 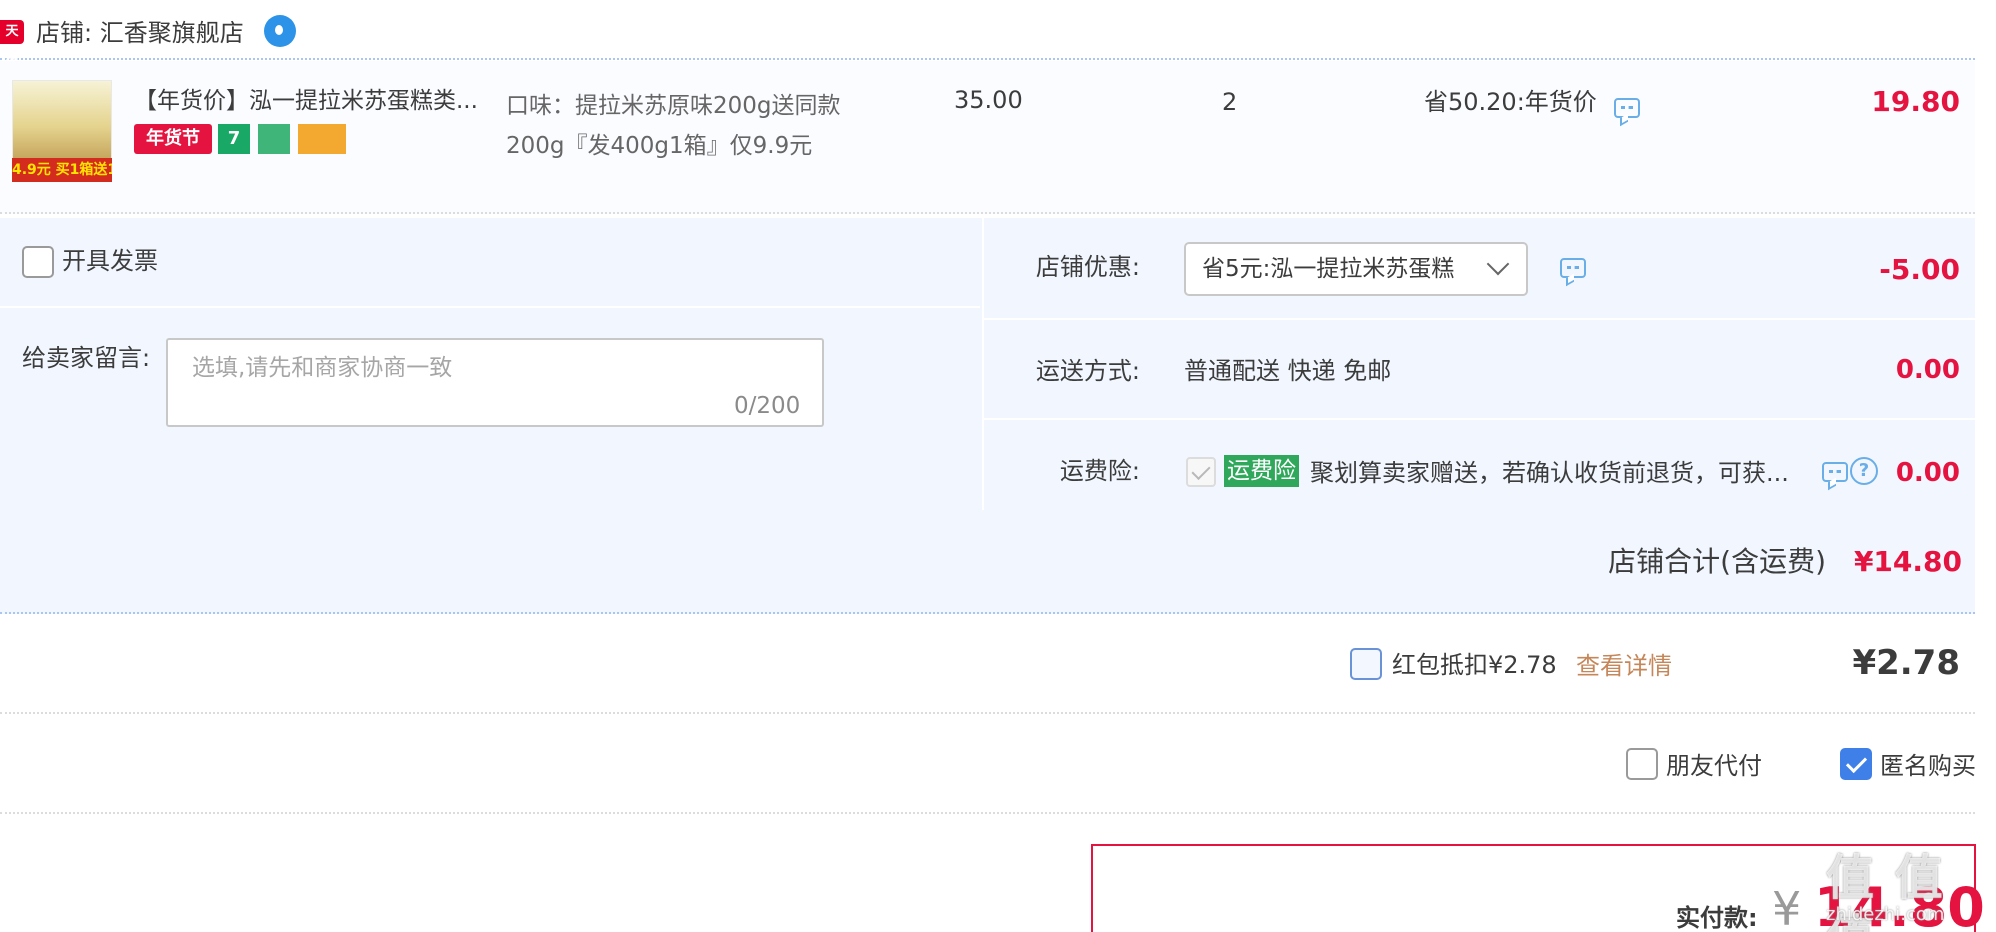 I want to click on shop-discount-select: 省5元:泓一提拉米苏蛋糕, so click(x=1356, y=269).